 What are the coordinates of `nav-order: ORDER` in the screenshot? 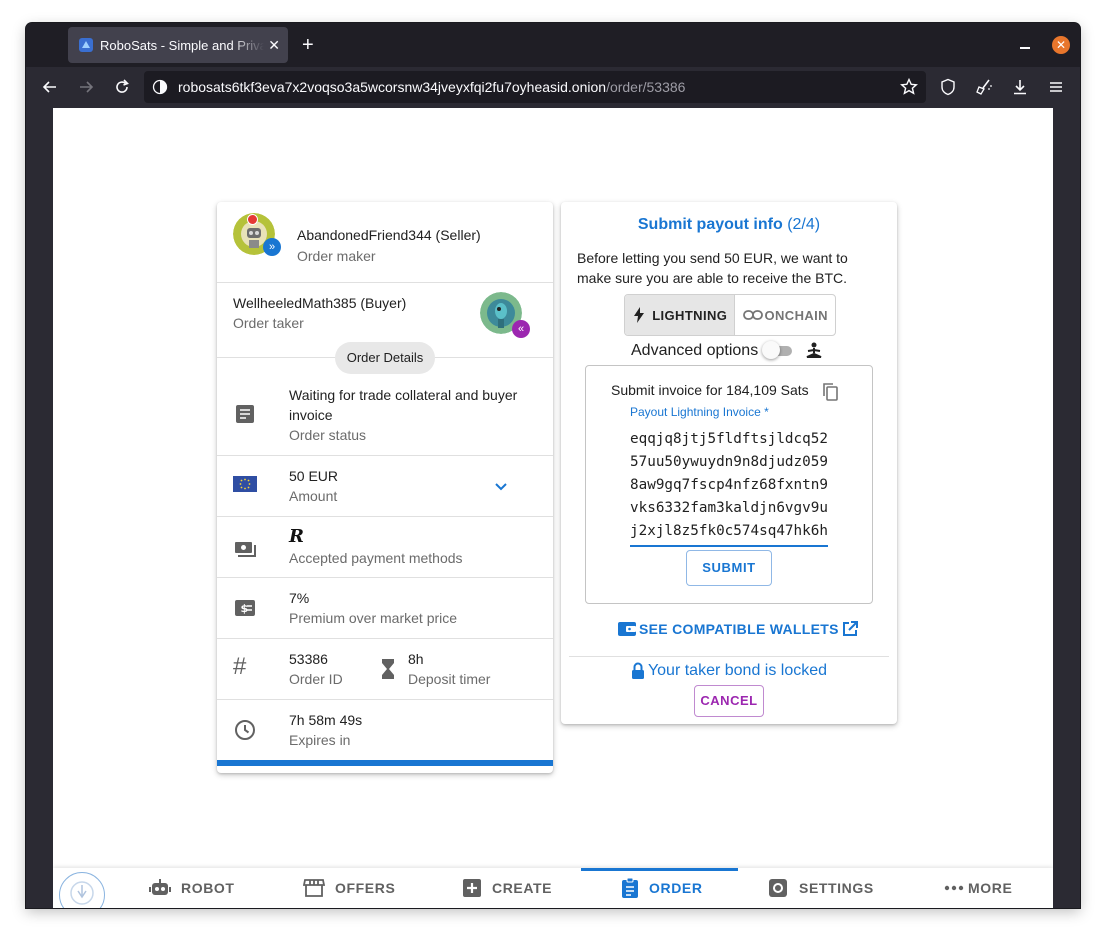 It's located at (662, 888).